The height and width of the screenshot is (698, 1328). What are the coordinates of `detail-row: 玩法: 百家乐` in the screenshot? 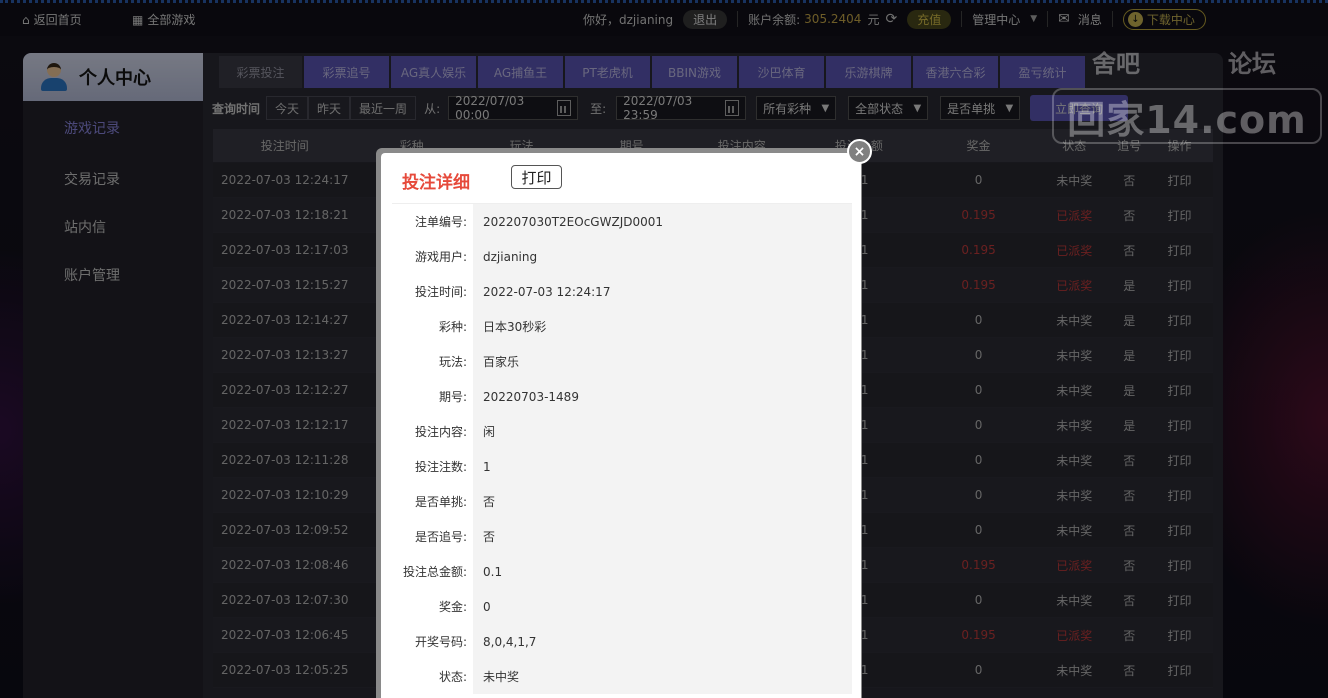 It's located at (622, 361).